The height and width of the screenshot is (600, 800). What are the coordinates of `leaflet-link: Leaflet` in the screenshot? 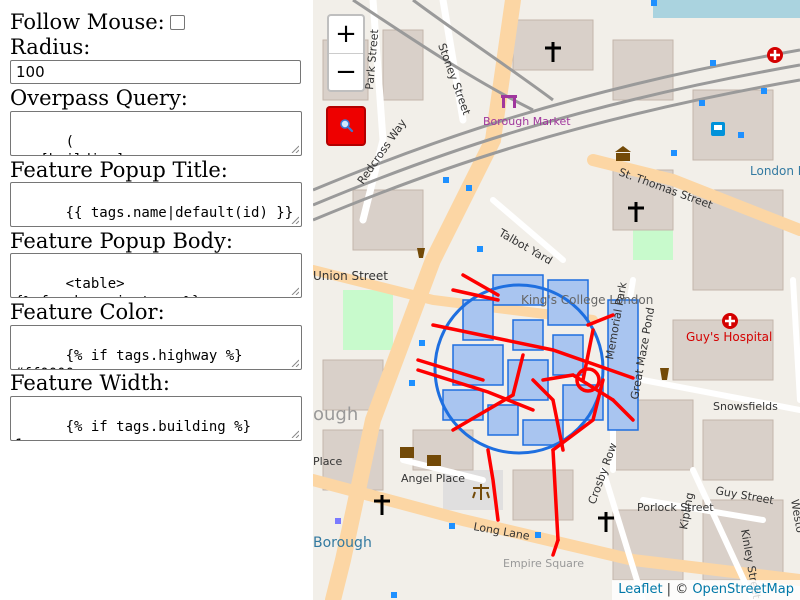 It's located at (640, 589).